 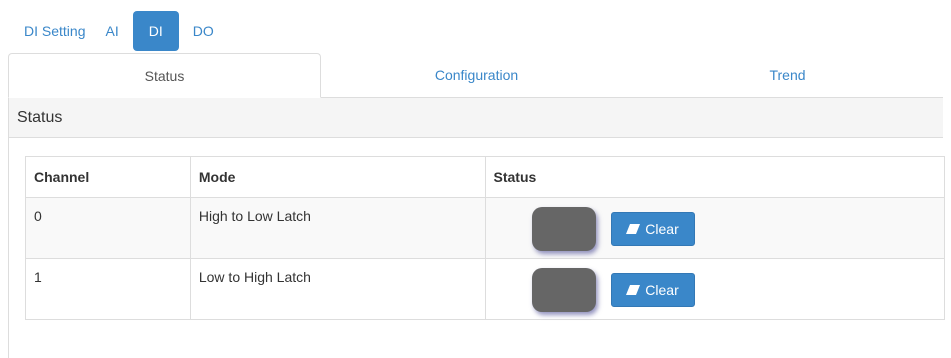 I want to click on column-header-status: Status, so click(x=715, y=177).